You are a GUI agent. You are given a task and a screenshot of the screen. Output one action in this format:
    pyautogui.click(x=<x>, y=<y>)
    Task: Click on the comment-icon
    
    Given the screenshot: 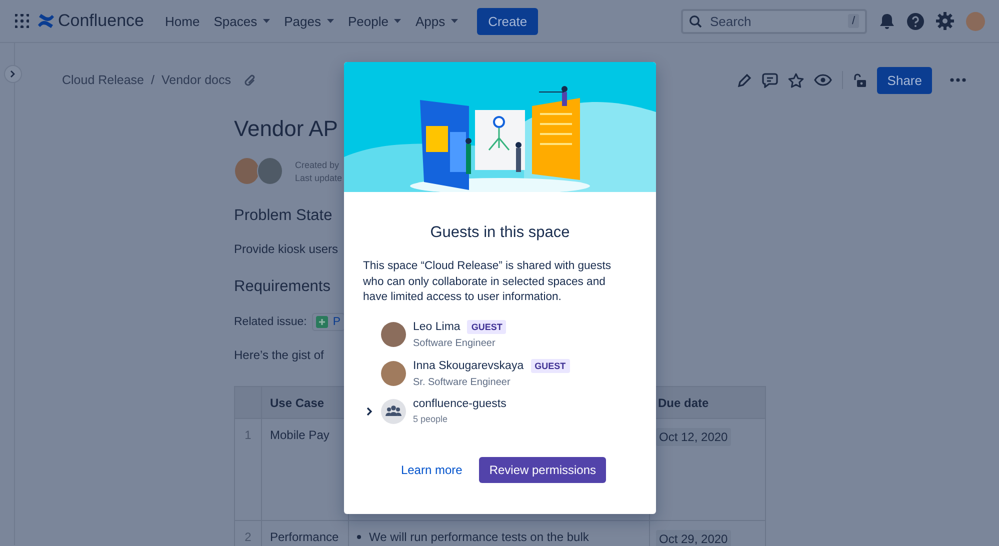 What is the action you would take?
    pyautogui.click(x=770, y=80)
    